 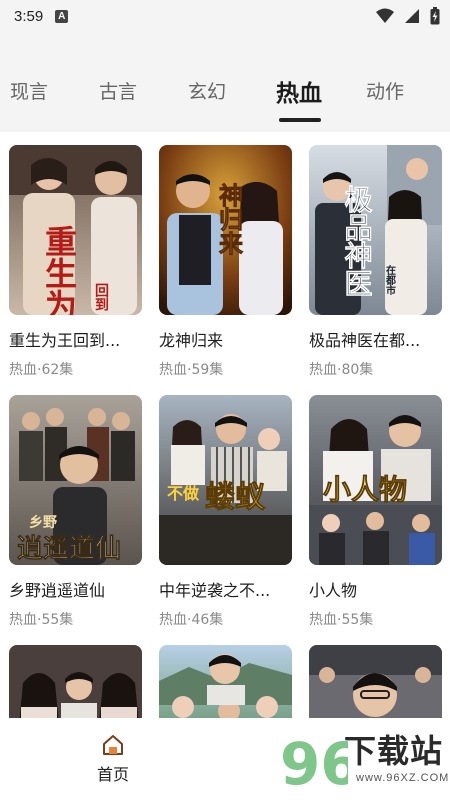 I want to click on drama-meta: 热血·80集, so click(x=341, y=370).